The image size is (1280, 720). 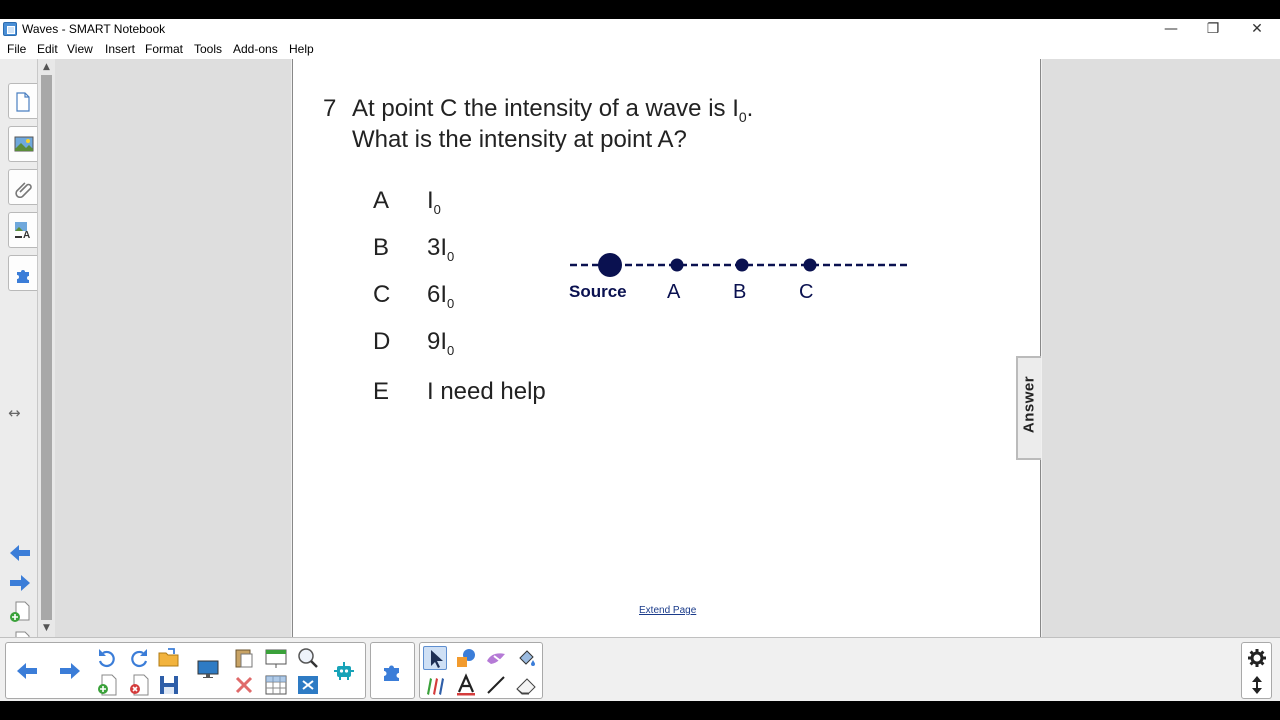 I want to click on shapes-icon, so click(x=466, y=658).